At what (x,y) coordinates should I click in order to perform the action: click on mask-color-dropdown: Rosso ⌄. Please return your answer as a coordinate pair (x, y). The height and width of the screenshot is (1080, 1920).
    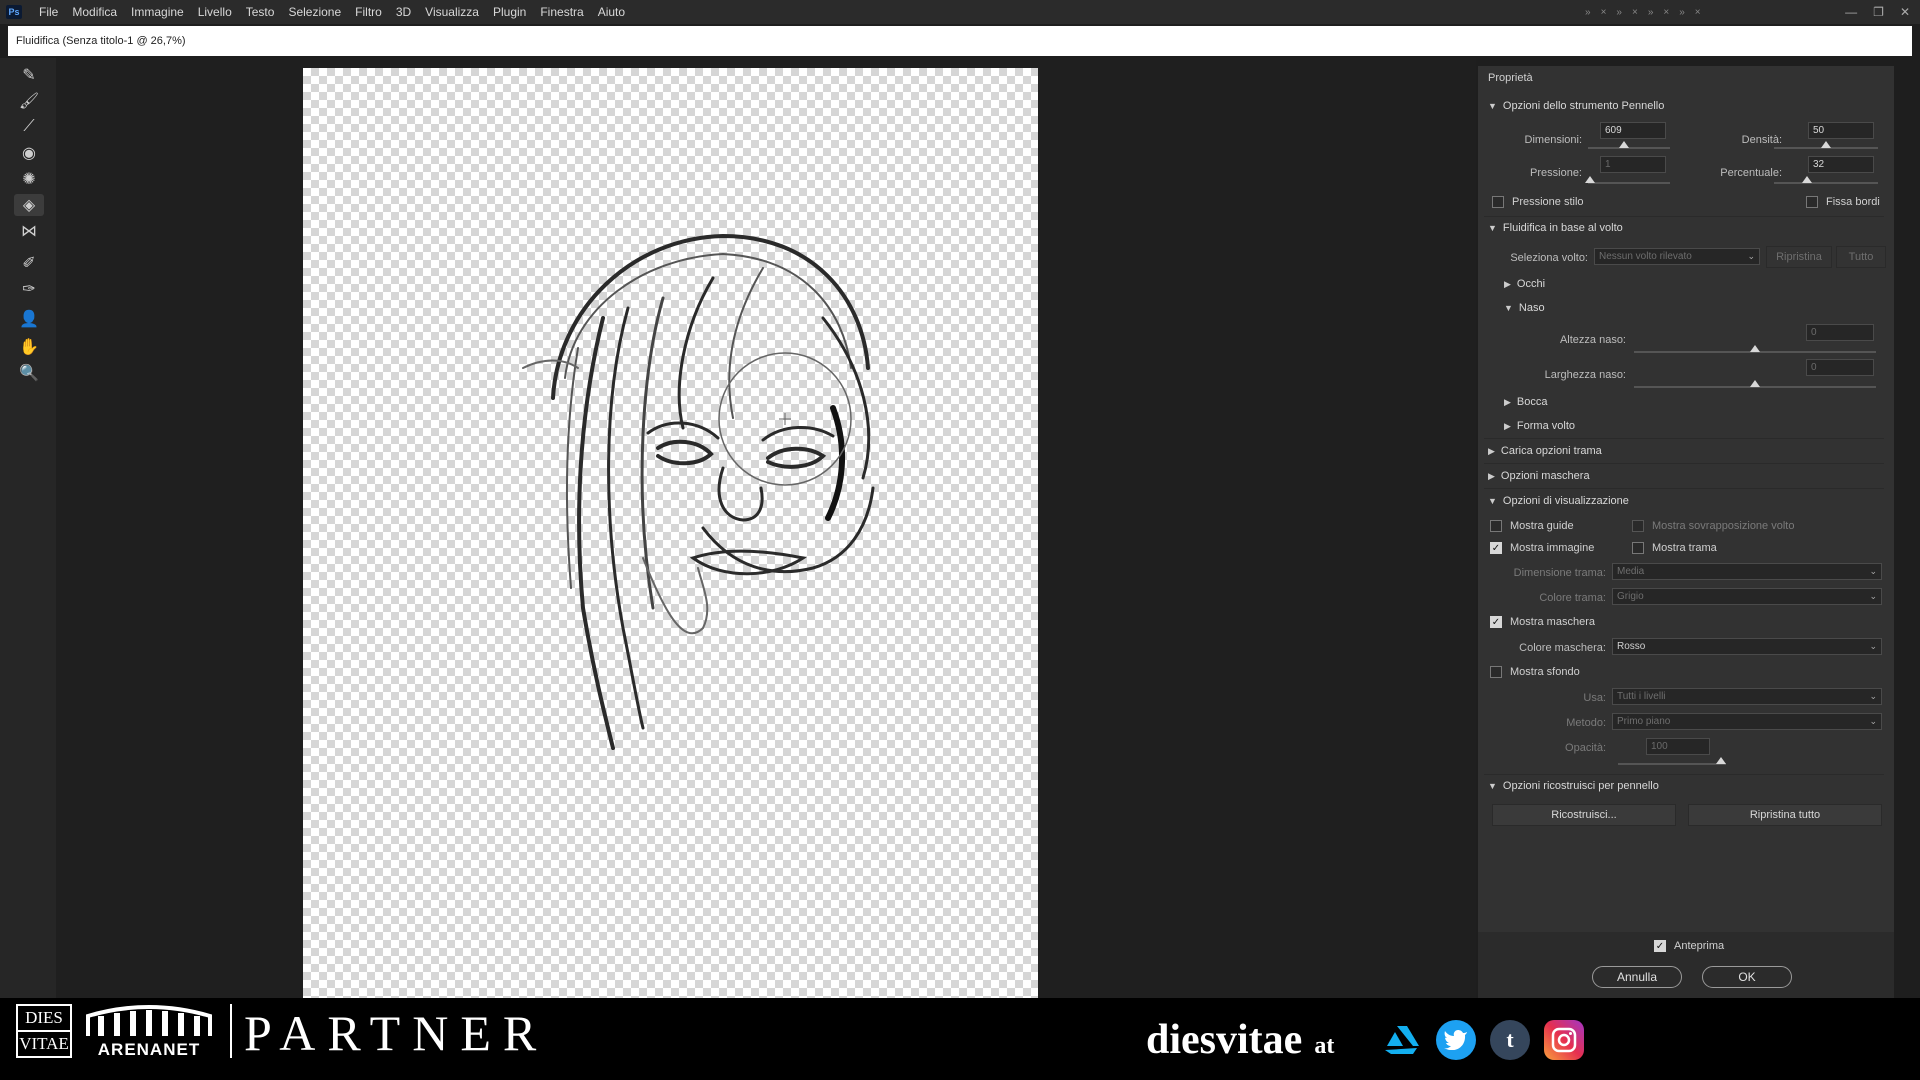
    Looking at the image, I should click on (1747, 646).